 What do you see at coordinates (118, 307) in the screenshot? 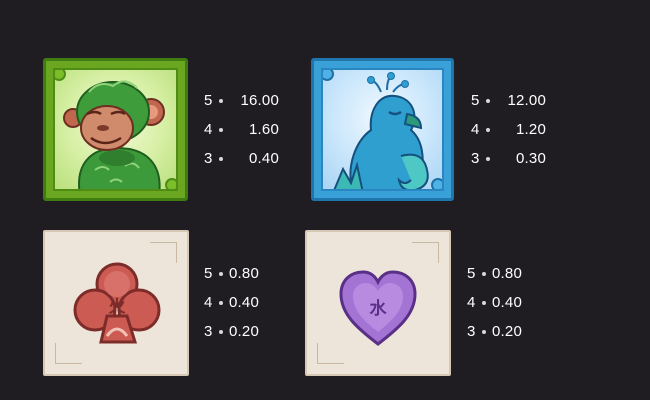
I see `fire-glyph: 火` at bounding box center [118, 307].